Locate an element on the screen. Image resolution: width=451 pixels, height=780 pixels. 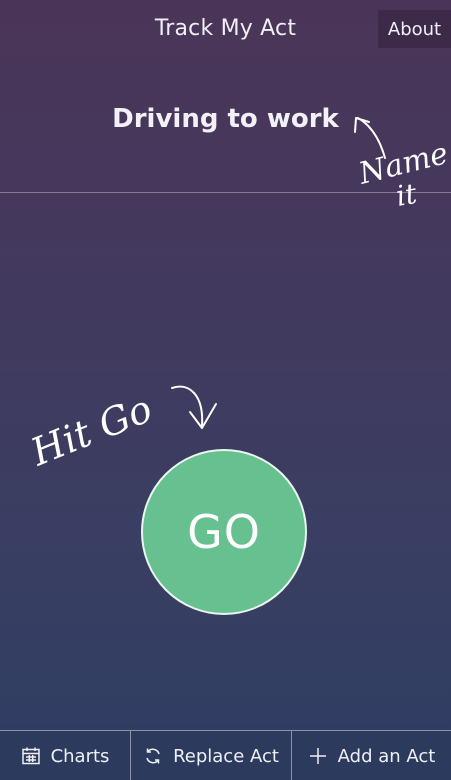
replace-act-label: Replace Act is located at coordinates (226, 756).